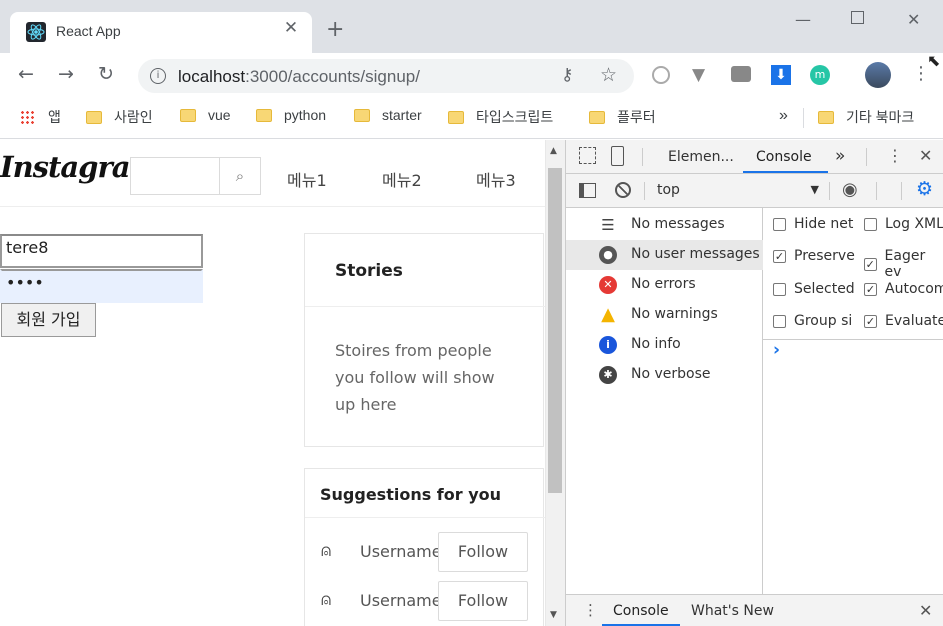 Image resolution: width=943 pixels, height=626 pixels. I want to click on drawer-tab-whats-new: What's New, so click(732, 611).